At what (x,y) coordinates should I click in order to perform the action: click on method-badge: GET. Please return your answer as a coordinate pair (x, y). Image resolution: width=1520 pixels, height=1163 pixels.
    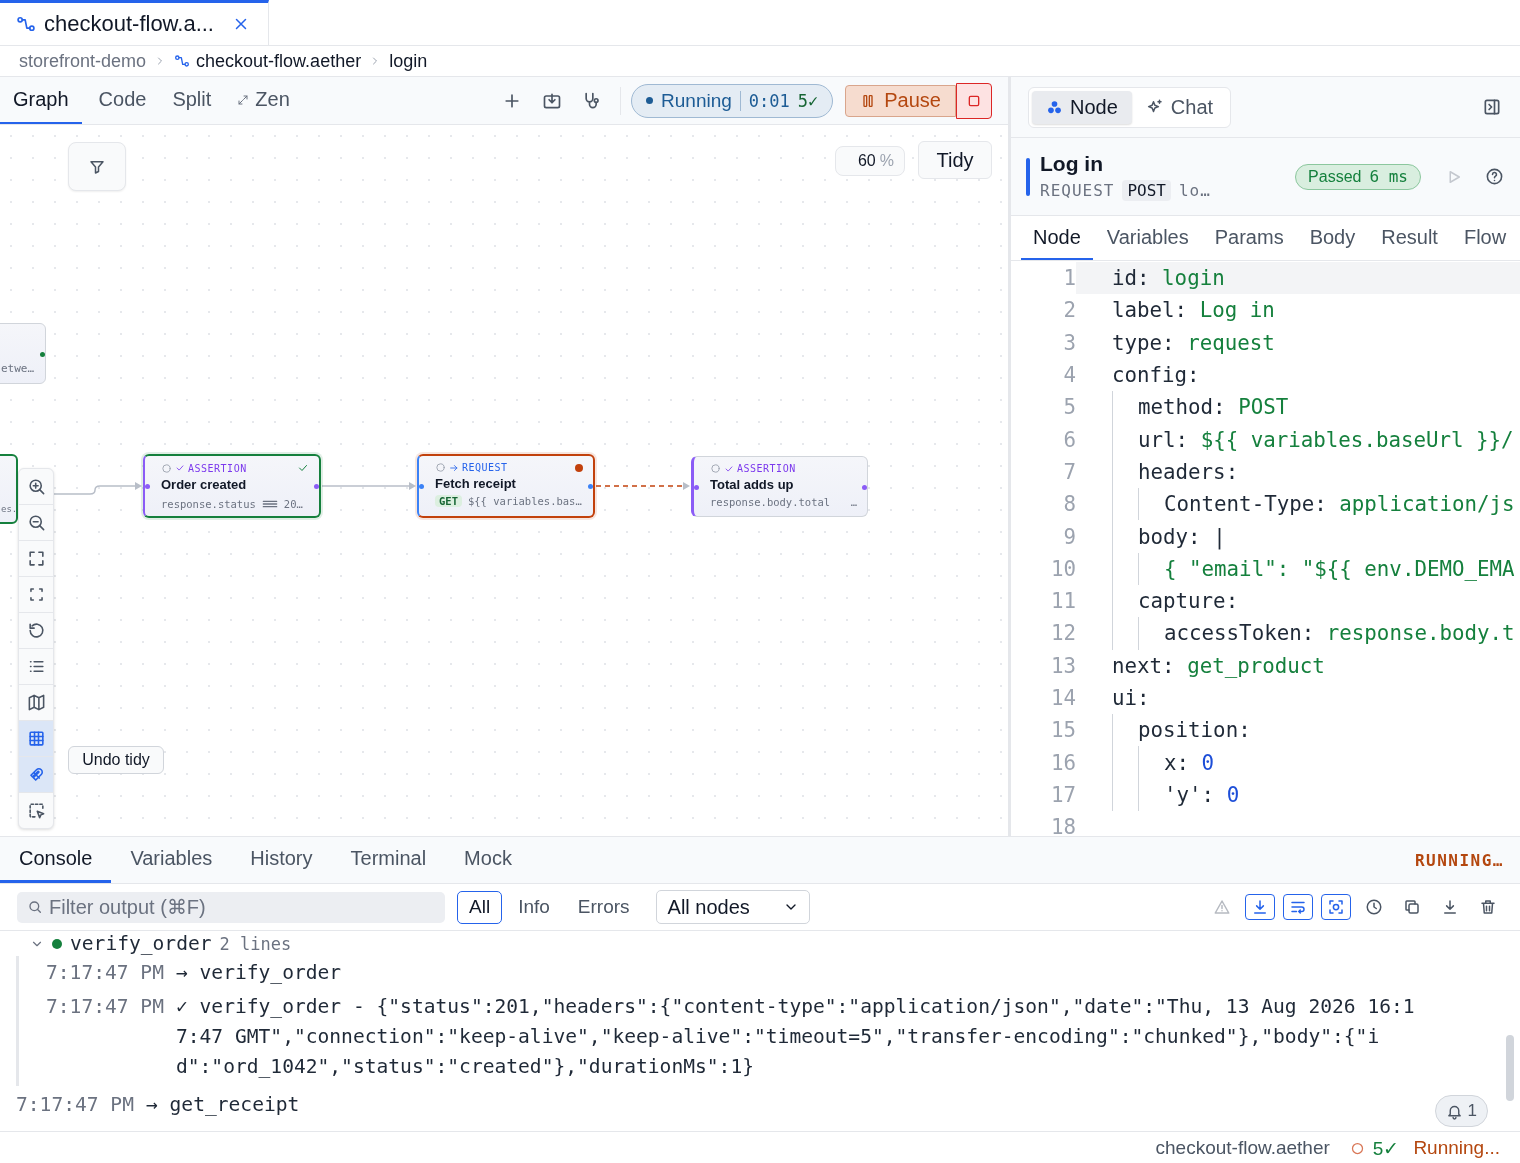
    Looking at the image, I should click on (448, 501).